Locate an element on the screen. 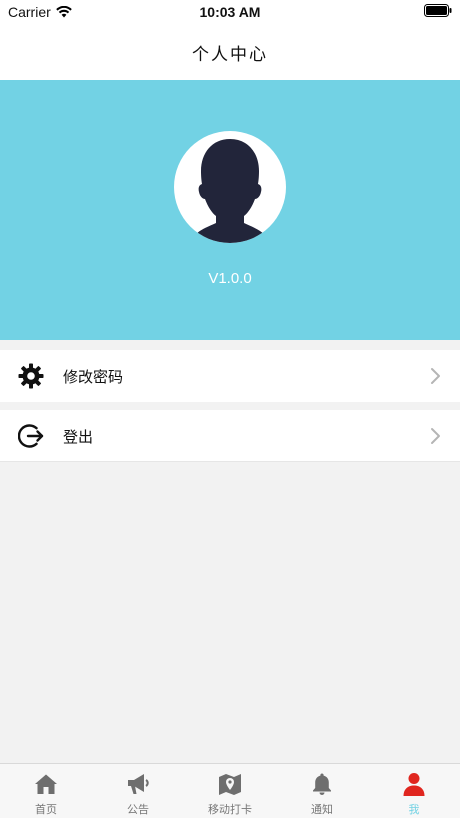 This screenshot has width=460, height=818. person-icon is located at coordinates (414, 784).